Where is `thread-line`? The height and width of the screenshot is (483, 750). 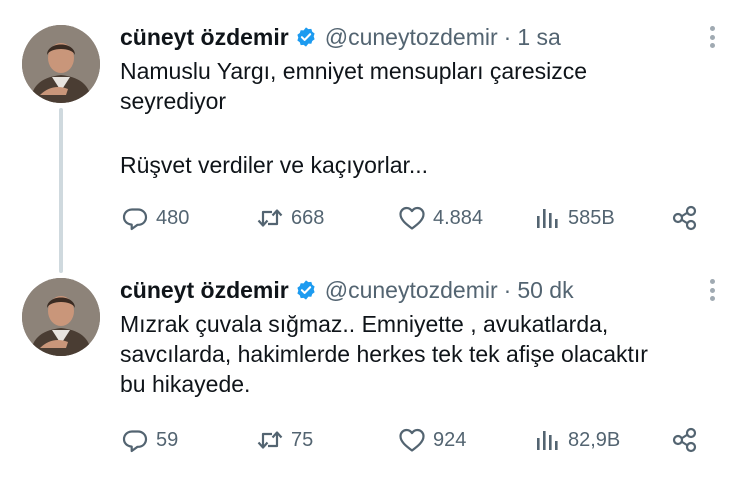
thread-line is located at coordinates (61, 190).